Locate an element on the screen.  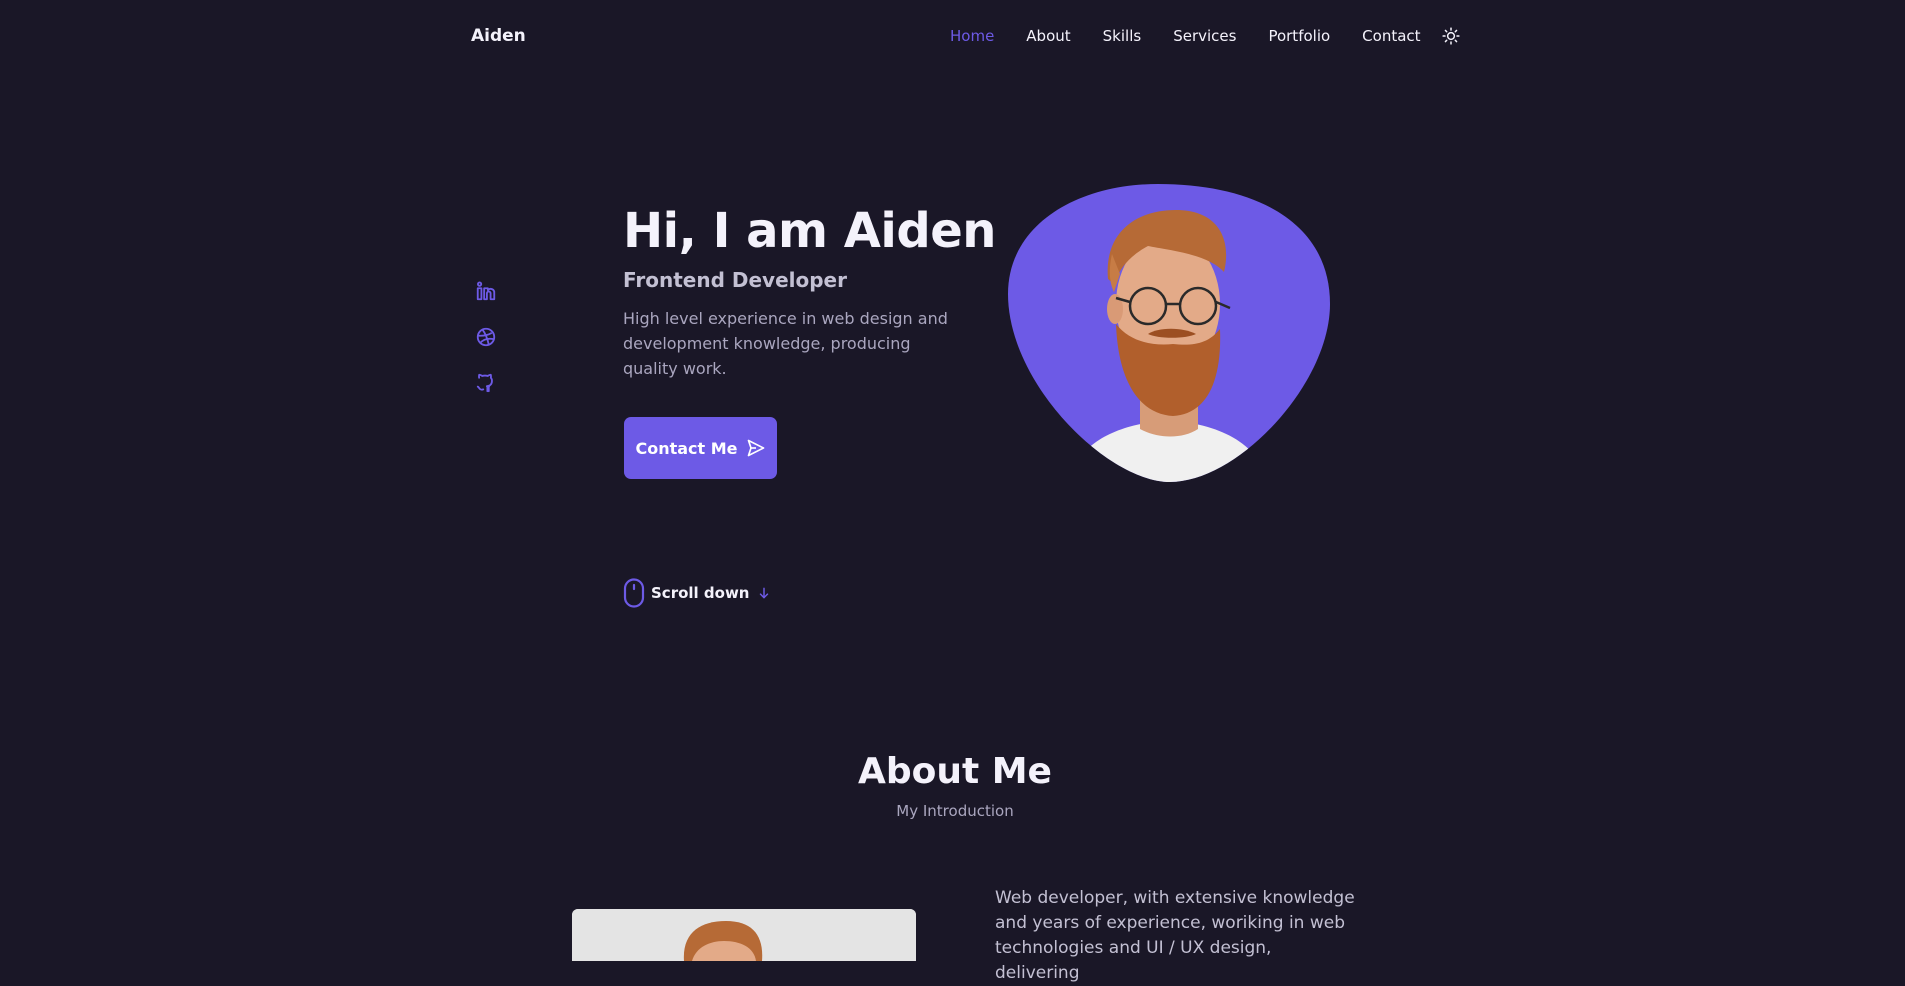
dribbble-icon is located at coordinates (486, 337).